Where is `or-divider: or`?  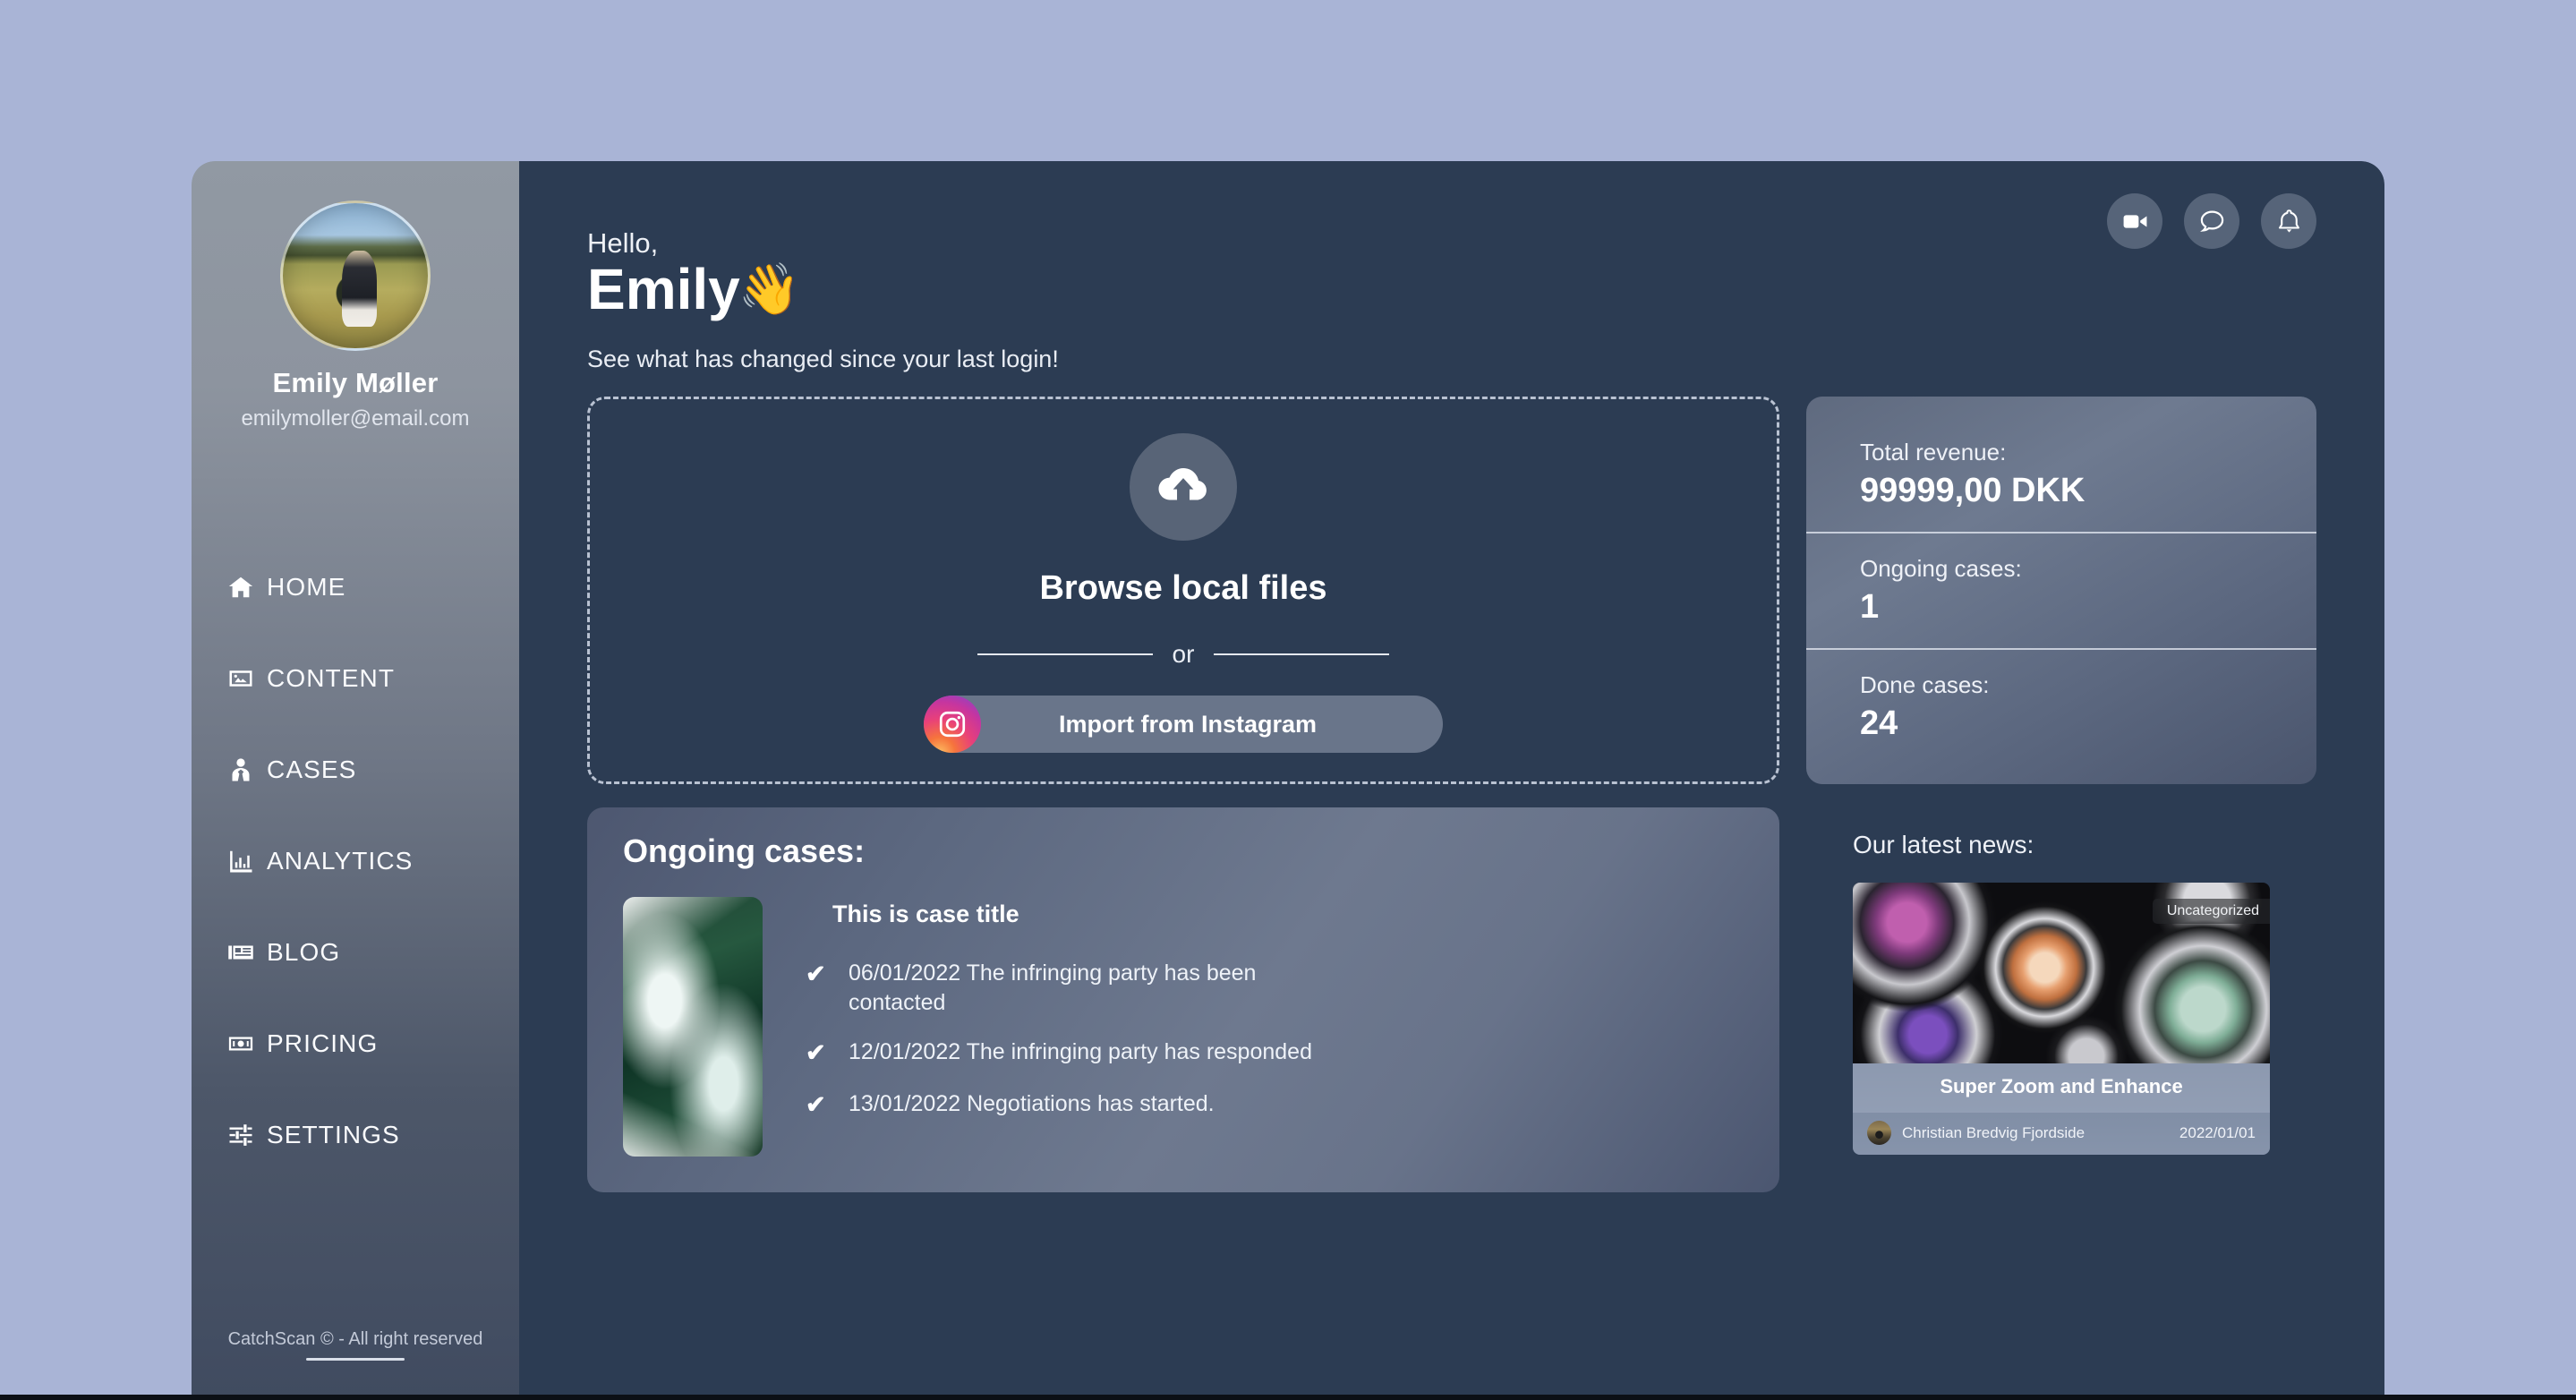 or-divider: or is located at coordinates (1183, 654).